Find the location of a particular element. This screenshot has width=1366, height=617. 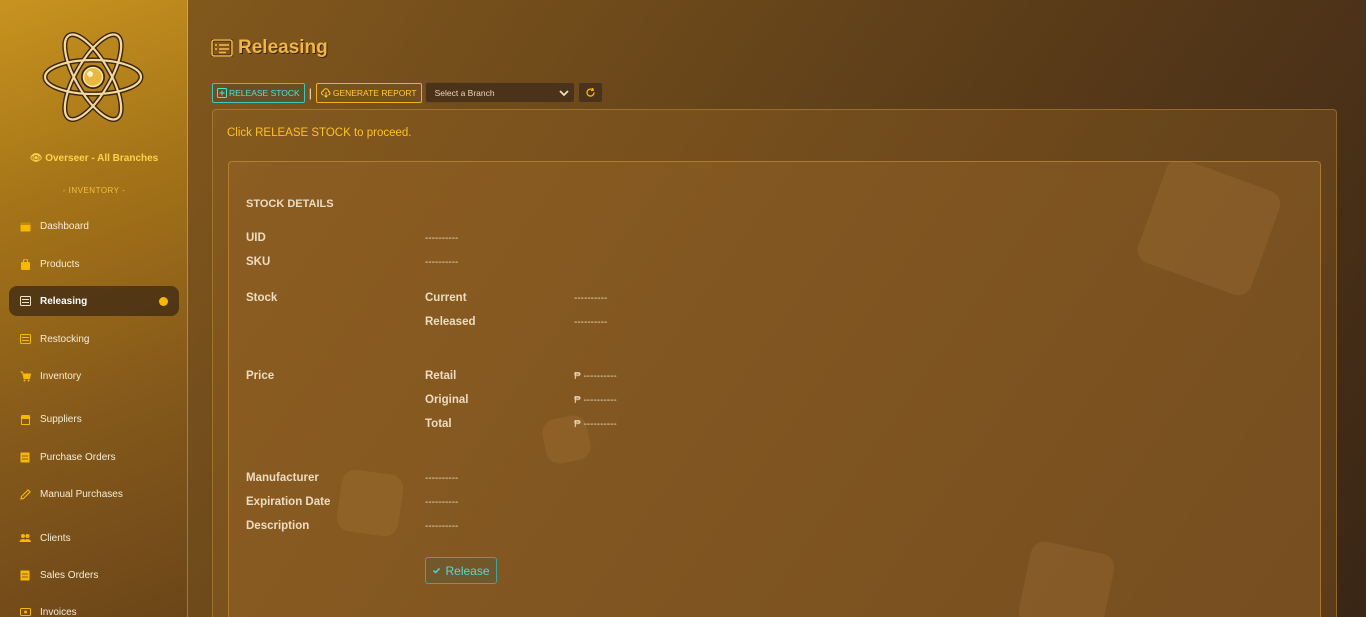

original-label: Original is located at coordinates (447, 400).